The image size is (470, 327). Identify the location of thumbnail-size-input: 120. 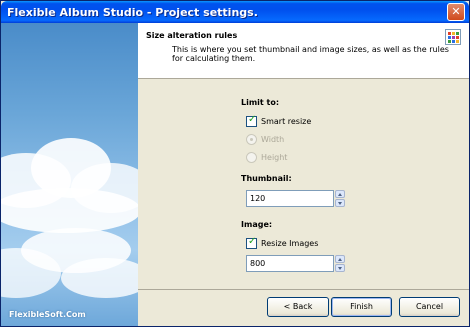
(290, 198).